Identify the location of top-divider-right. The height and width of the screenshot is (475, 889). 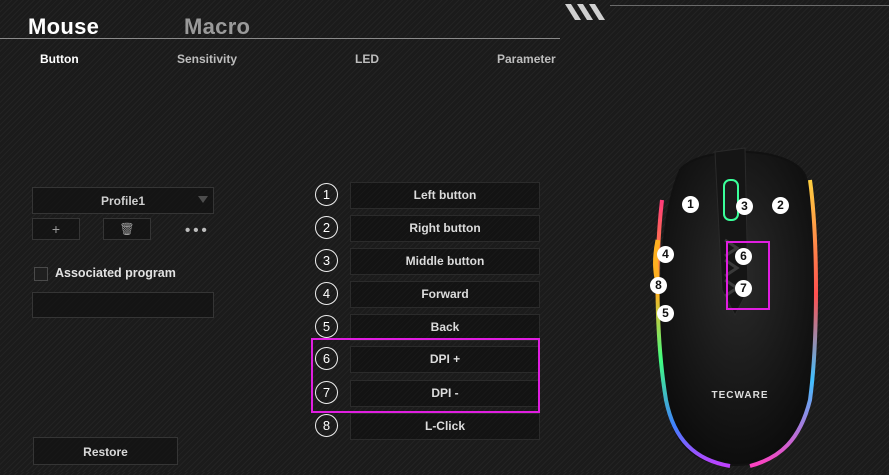
(749, 5).